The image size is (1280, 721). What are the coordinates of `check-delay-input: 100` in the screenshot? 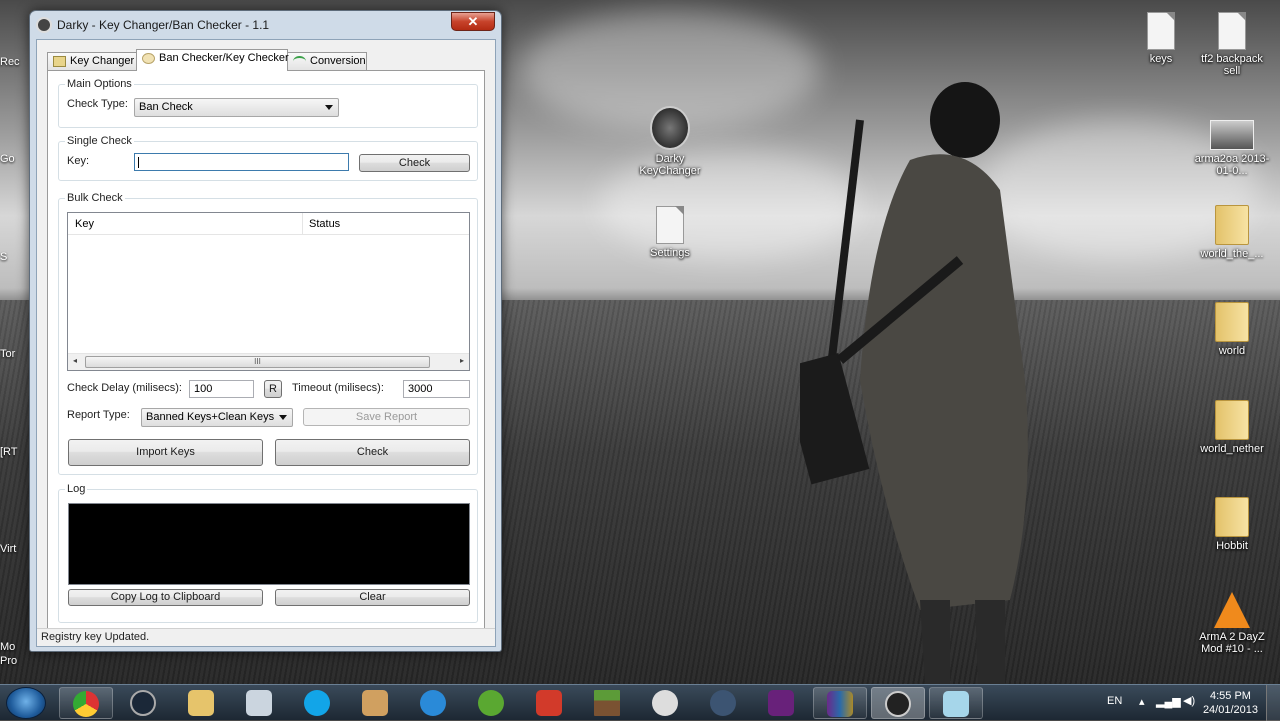 It's located at (221, 389).